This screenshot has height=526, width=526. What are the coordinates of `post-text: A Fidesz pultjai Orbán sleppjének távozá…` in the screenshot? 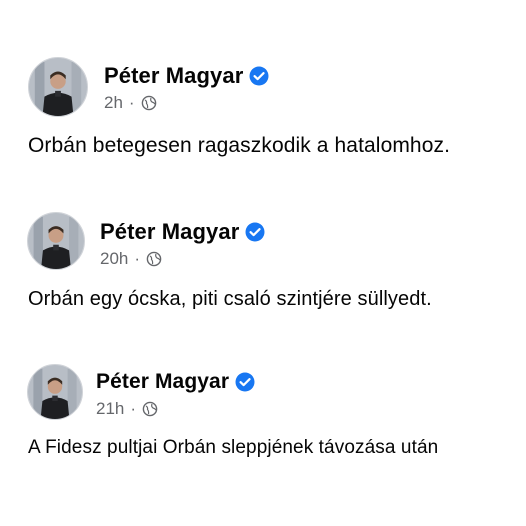 It's located at (233, 447).